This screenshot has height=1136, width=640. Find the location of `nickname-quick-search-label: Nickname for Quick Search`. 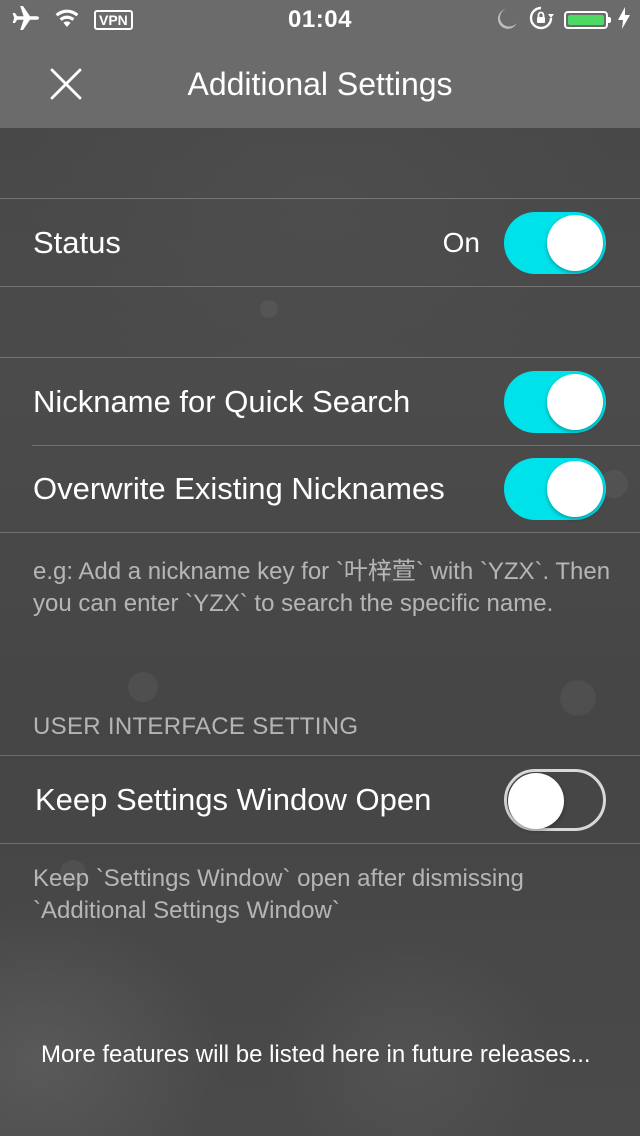

nickname-quick-search-label: Nickname for Quick Search is located at coordinates (222, 401).